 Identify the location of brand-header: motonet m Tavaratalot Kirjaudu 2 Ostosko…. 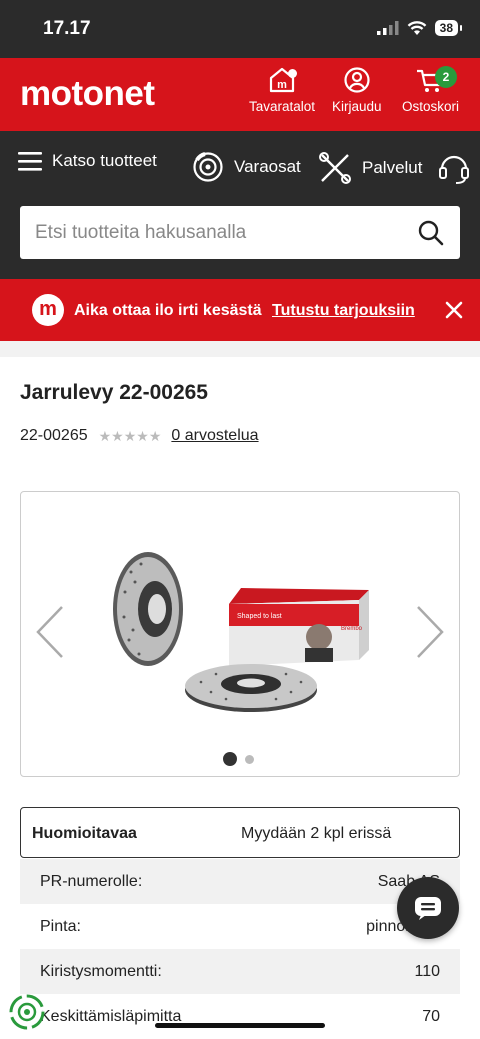
(240, 94).